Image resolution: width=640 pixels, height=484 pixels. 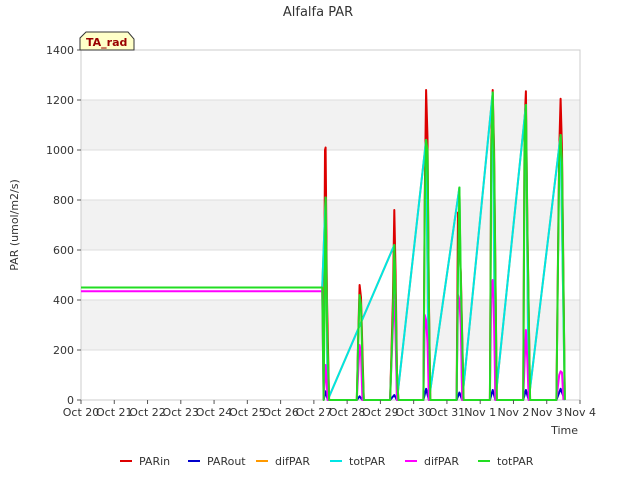 What do you see at coordinates (547, 412) in the screenshot?
I see `x-tick-label: Nov 3` at bounding box center [547, 412].